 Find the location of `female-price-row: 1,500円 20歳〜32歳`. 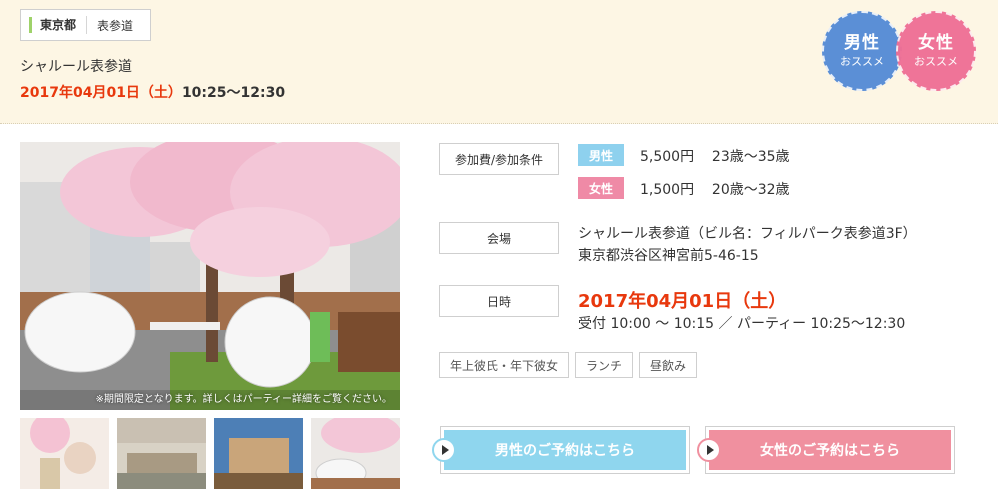

female-price-row: 1,500円 20歳〜32歳 is located at coordinates (715, 189).